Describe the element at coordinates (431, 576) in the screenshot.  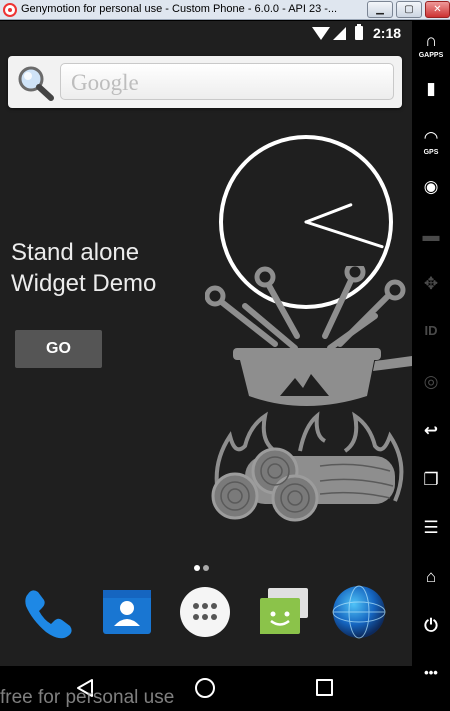
I see `home-nav-glyph: ⌂` at that location.